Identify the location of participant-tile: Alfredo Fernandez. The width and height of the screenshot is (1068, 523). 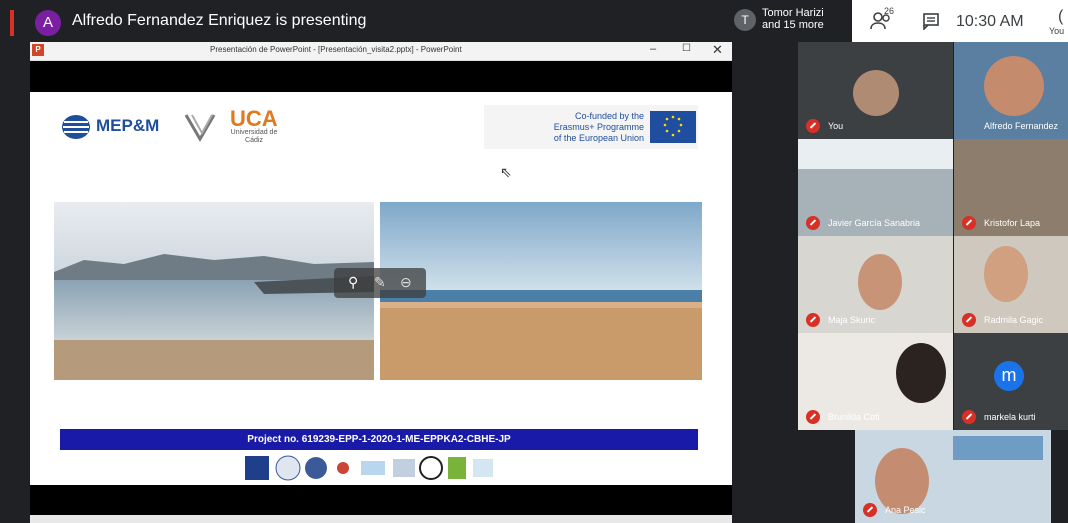
(1011, 90).